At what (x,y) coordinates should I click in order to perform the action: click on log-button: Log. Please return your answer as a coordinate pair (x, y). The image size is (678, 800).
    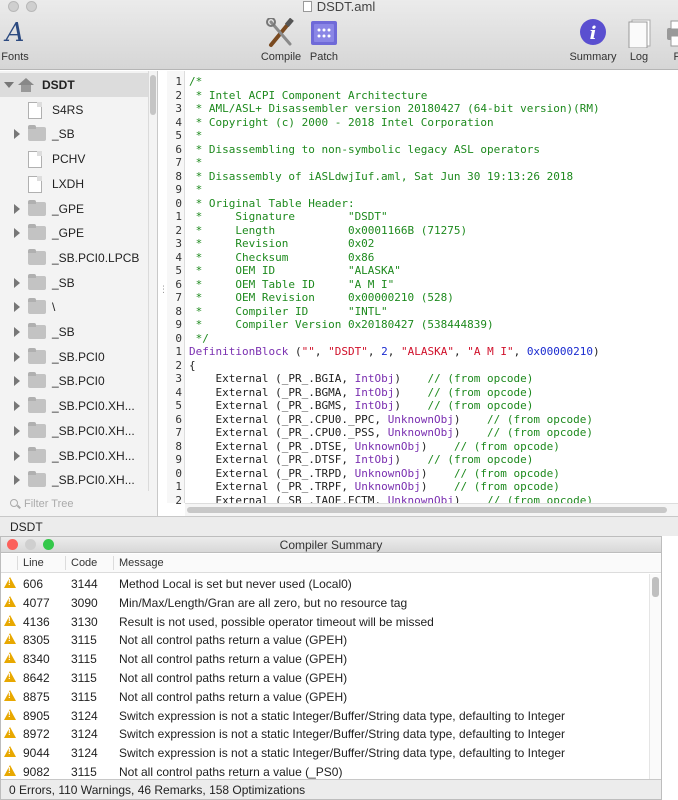
    Looking at the image, I should click on (639, 40).